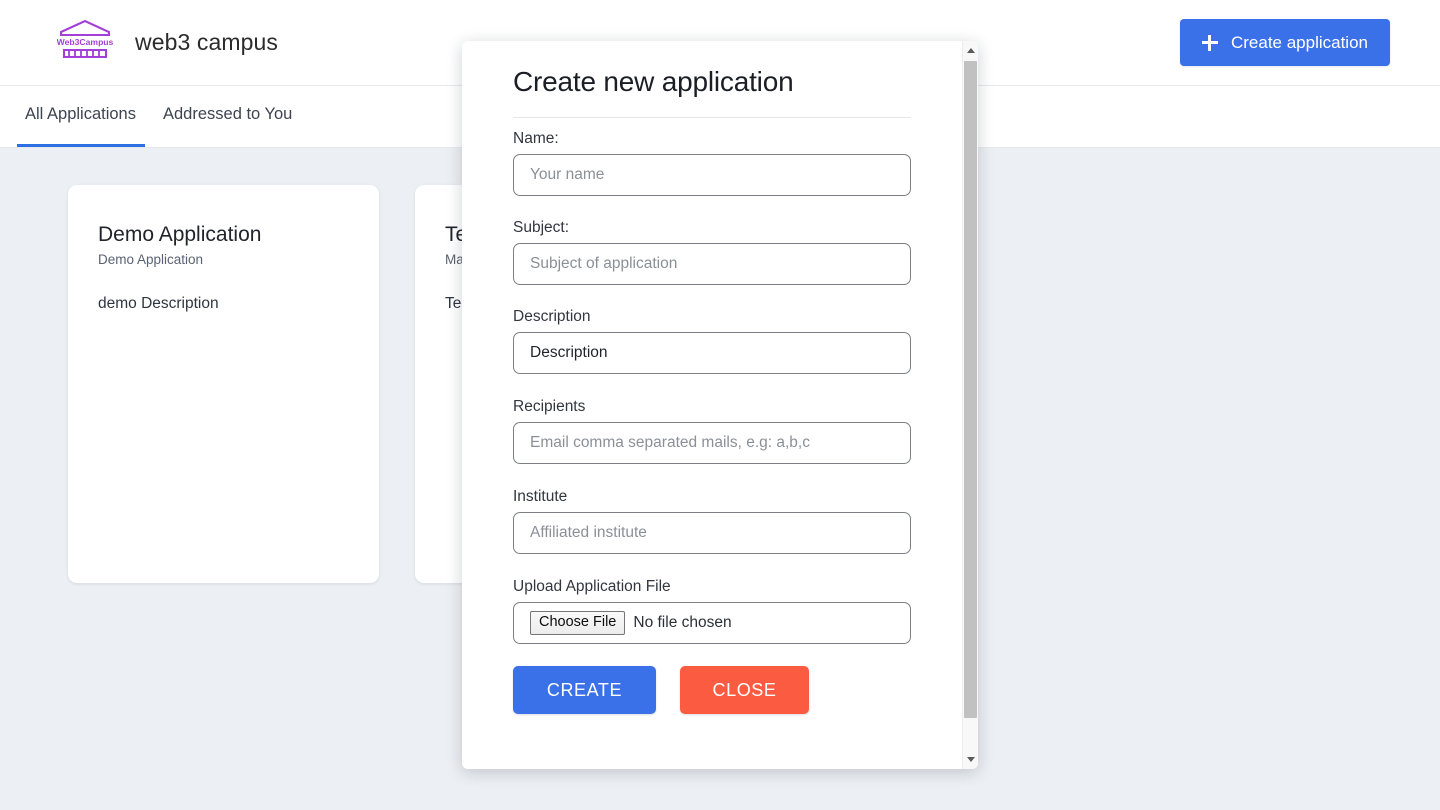 This screenshot has height=810, width=1440. I want to click on scroll-down-arrow-icon, so click(970, 759).